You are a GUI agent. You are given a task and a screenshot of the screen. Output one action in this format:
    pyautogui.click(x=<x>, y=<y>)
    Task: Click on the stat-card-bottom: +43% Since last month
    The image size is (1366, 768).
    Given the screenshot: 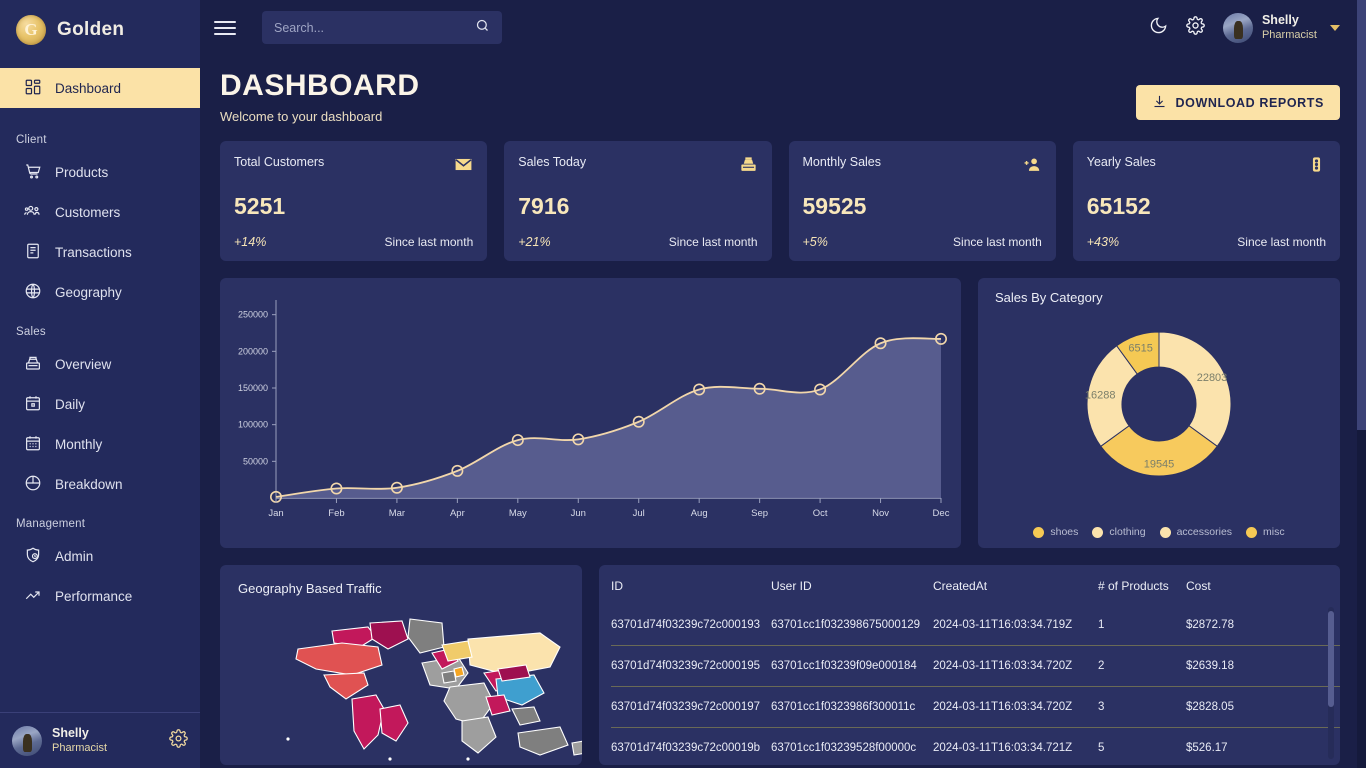 What is the action you would take?
    pyautogui.click(x=1206, y=242)
    